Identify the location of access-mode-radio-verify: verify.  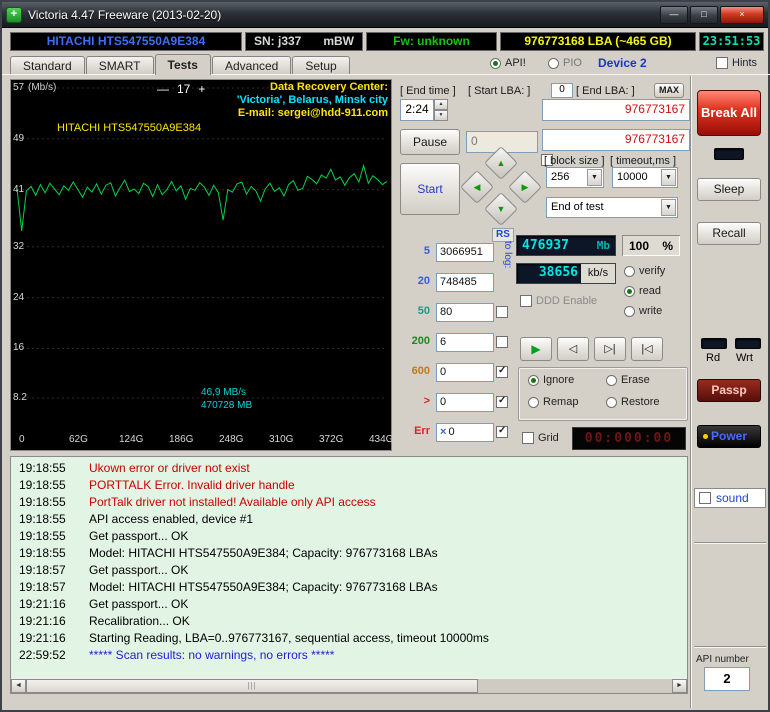
(644, 271).